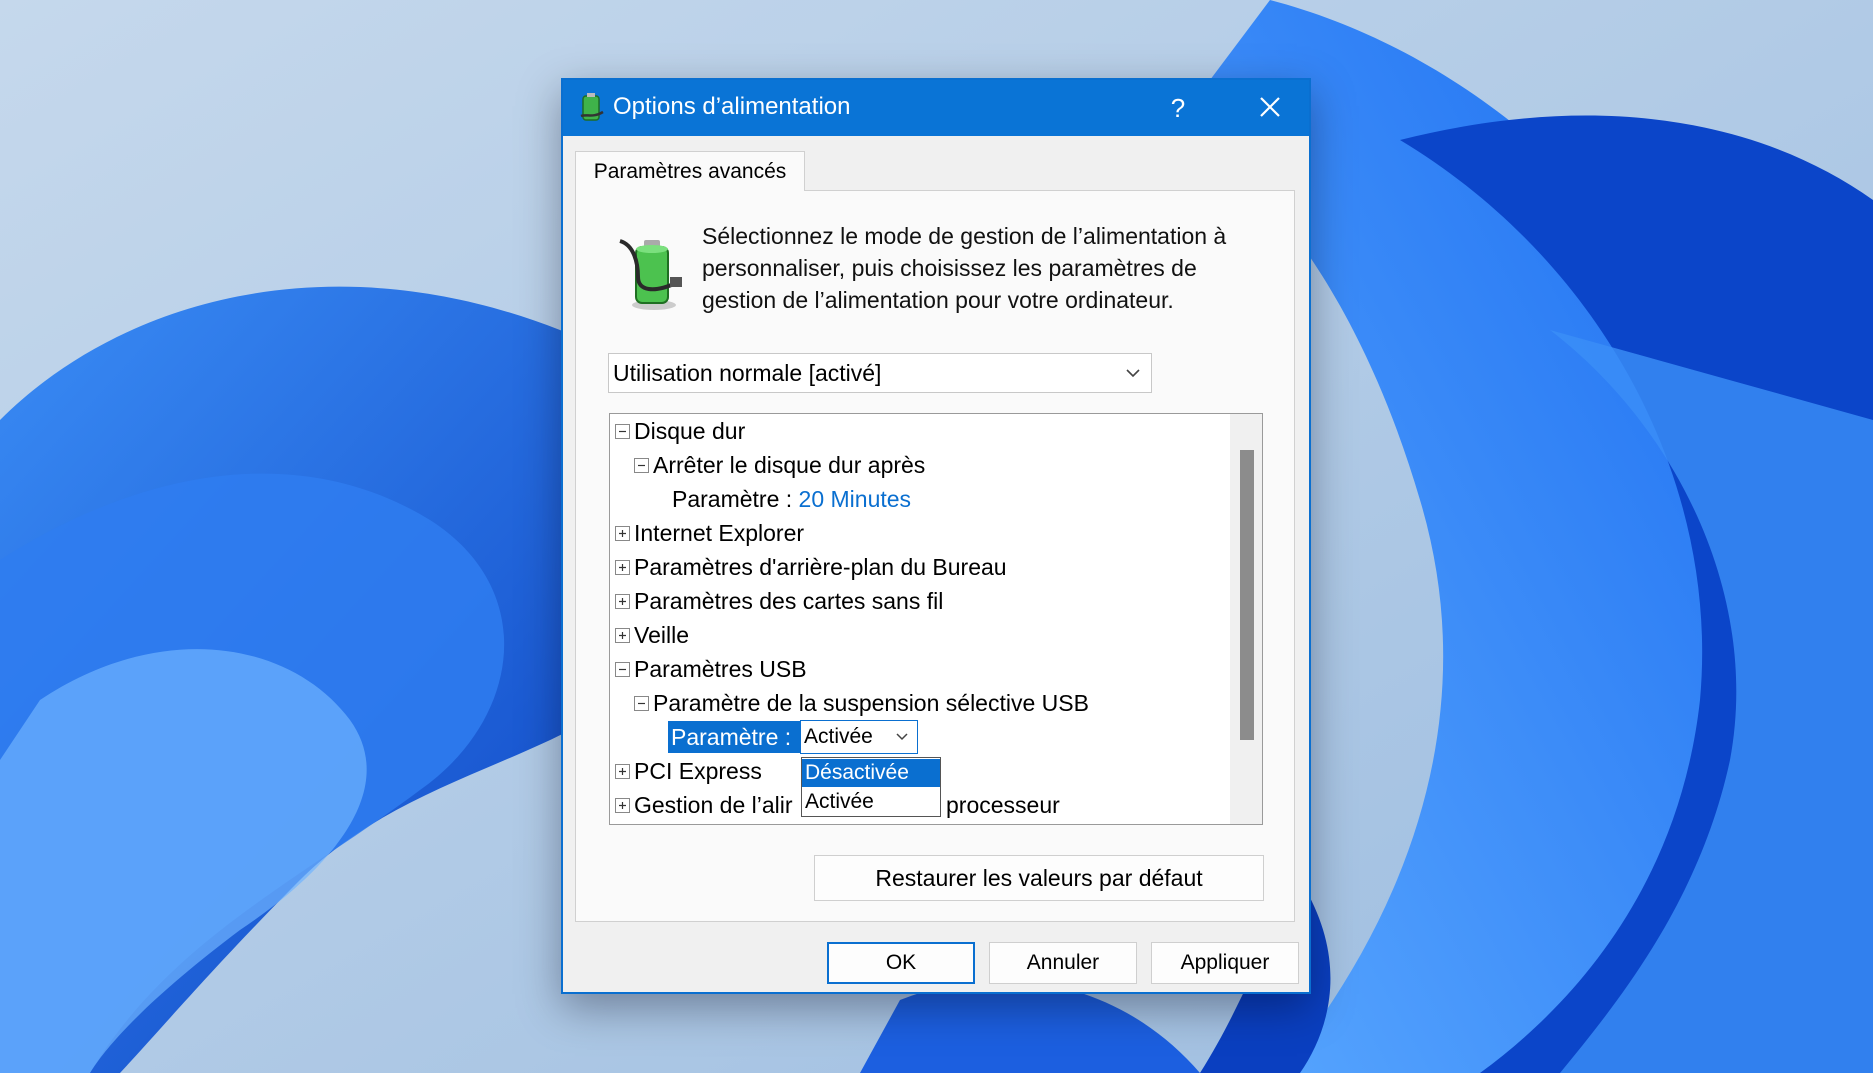  I want to click on tab-advanced-settings: Paramètres avancés, so click(690, 171).